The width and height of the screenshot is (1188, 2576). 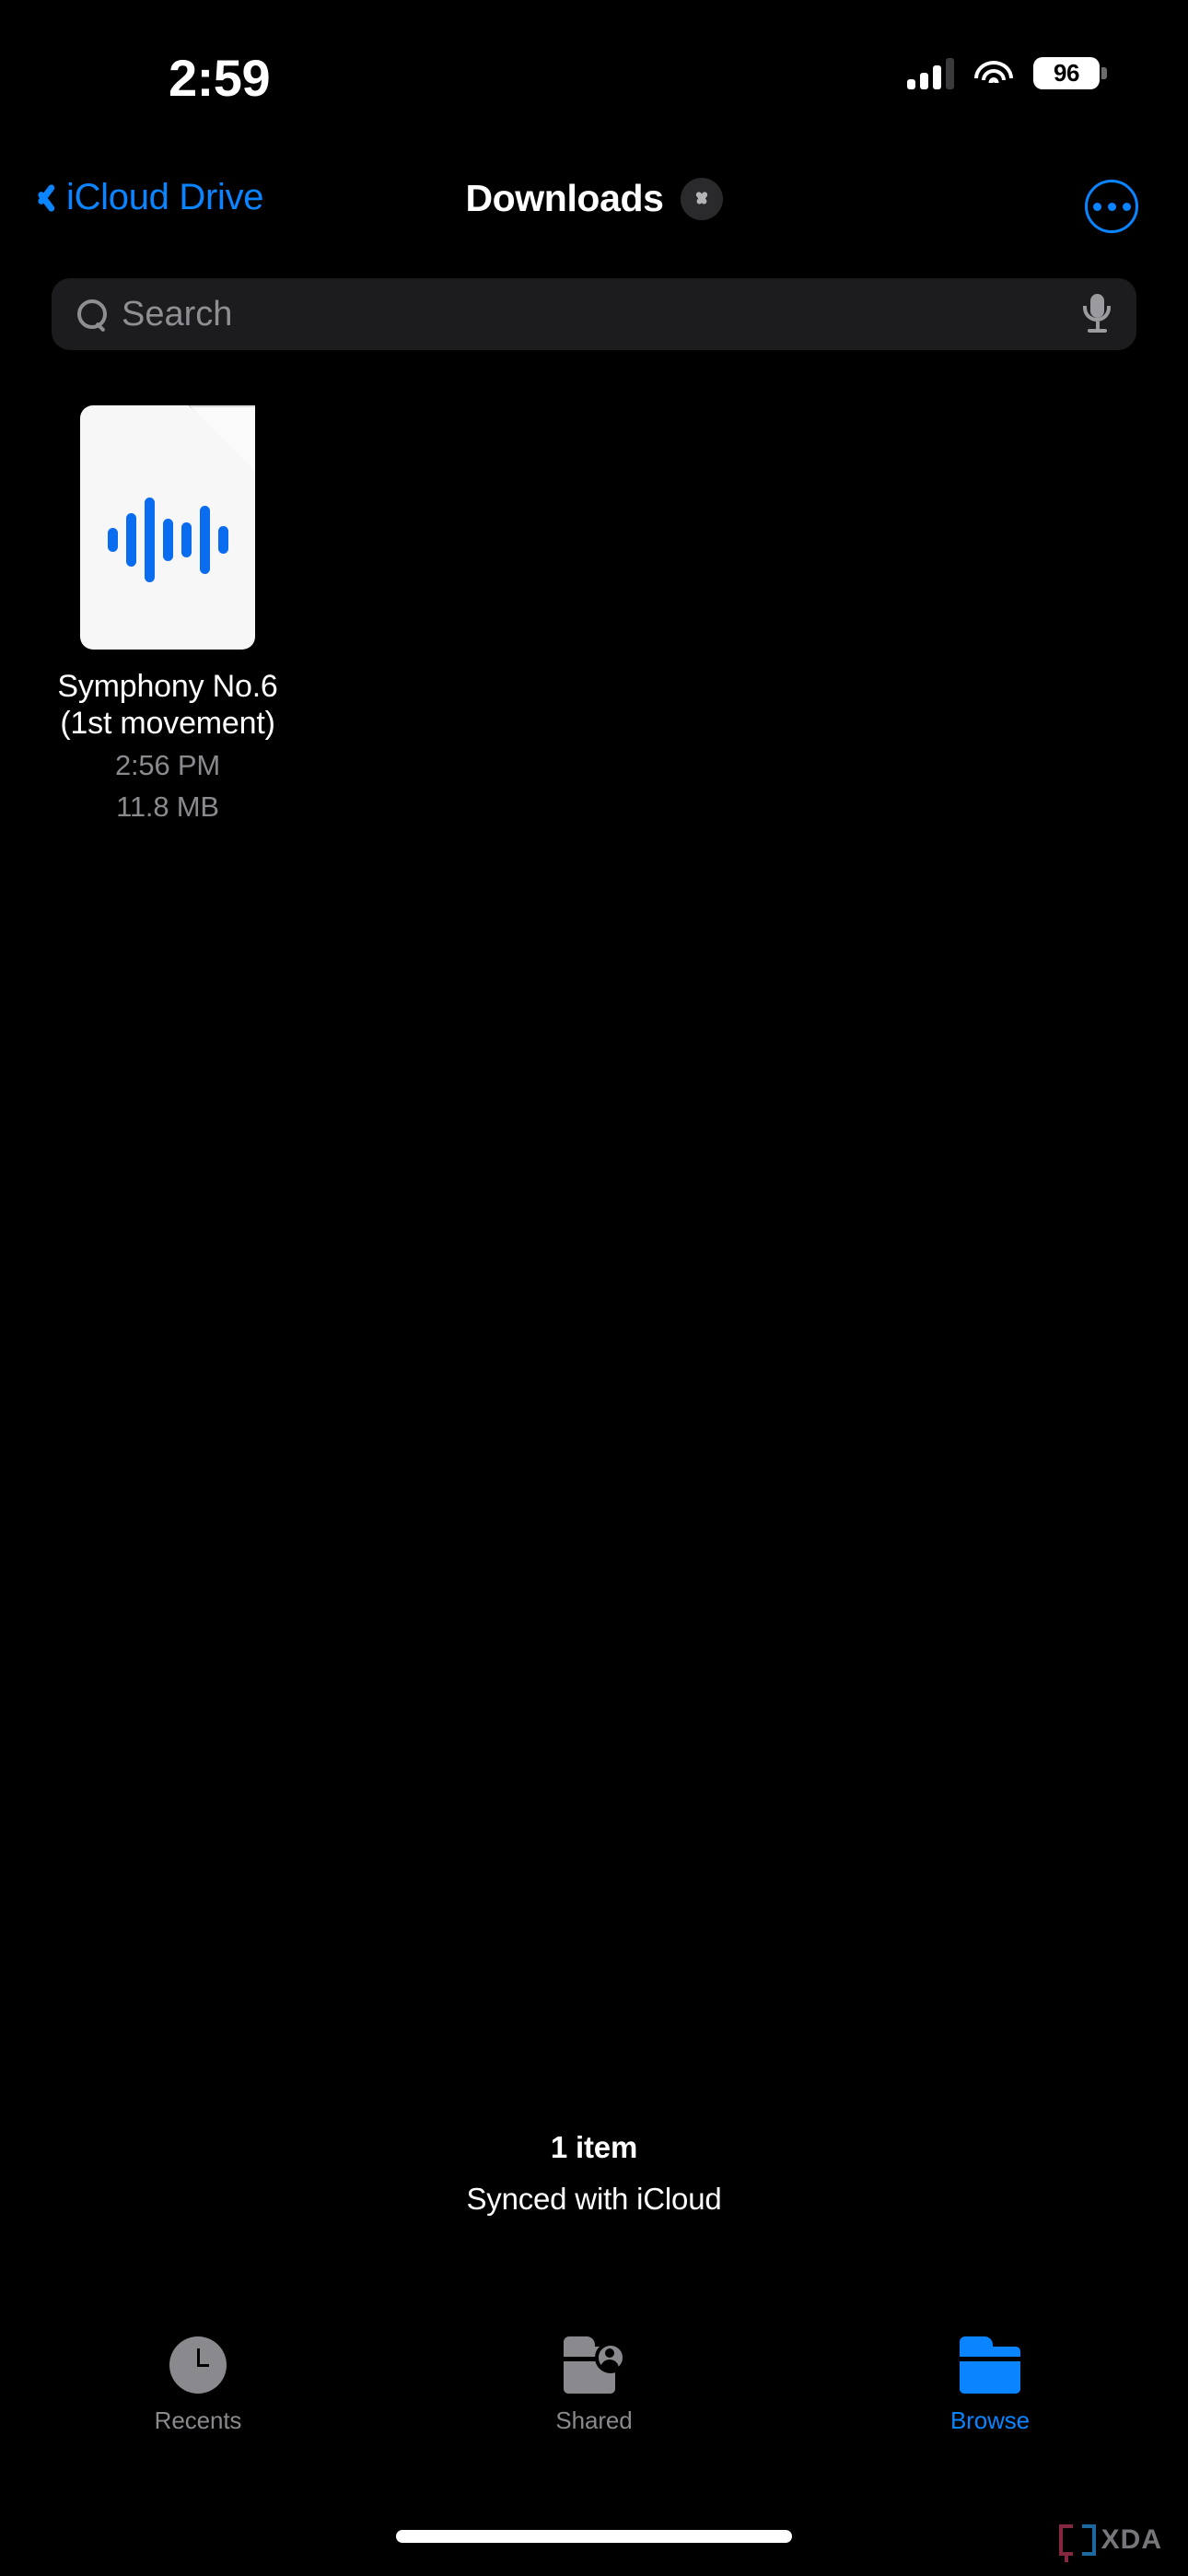 I want to click on waveform-icon, so click(x=167, y=540).